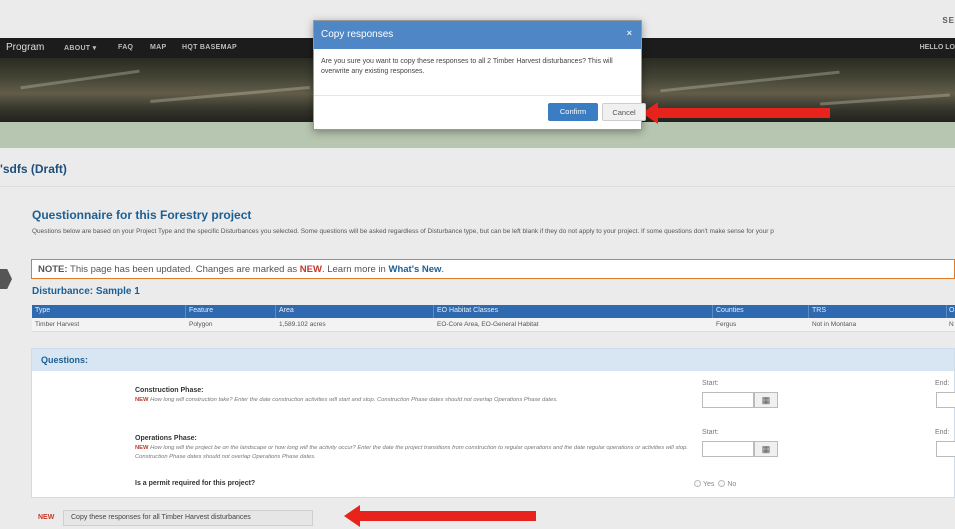 Image resolution: width=955 pixels, height=529 pixels. Describe the element at coordinates (942, 432) in the screenshot. I see `operations-end-label: End:` at that location.